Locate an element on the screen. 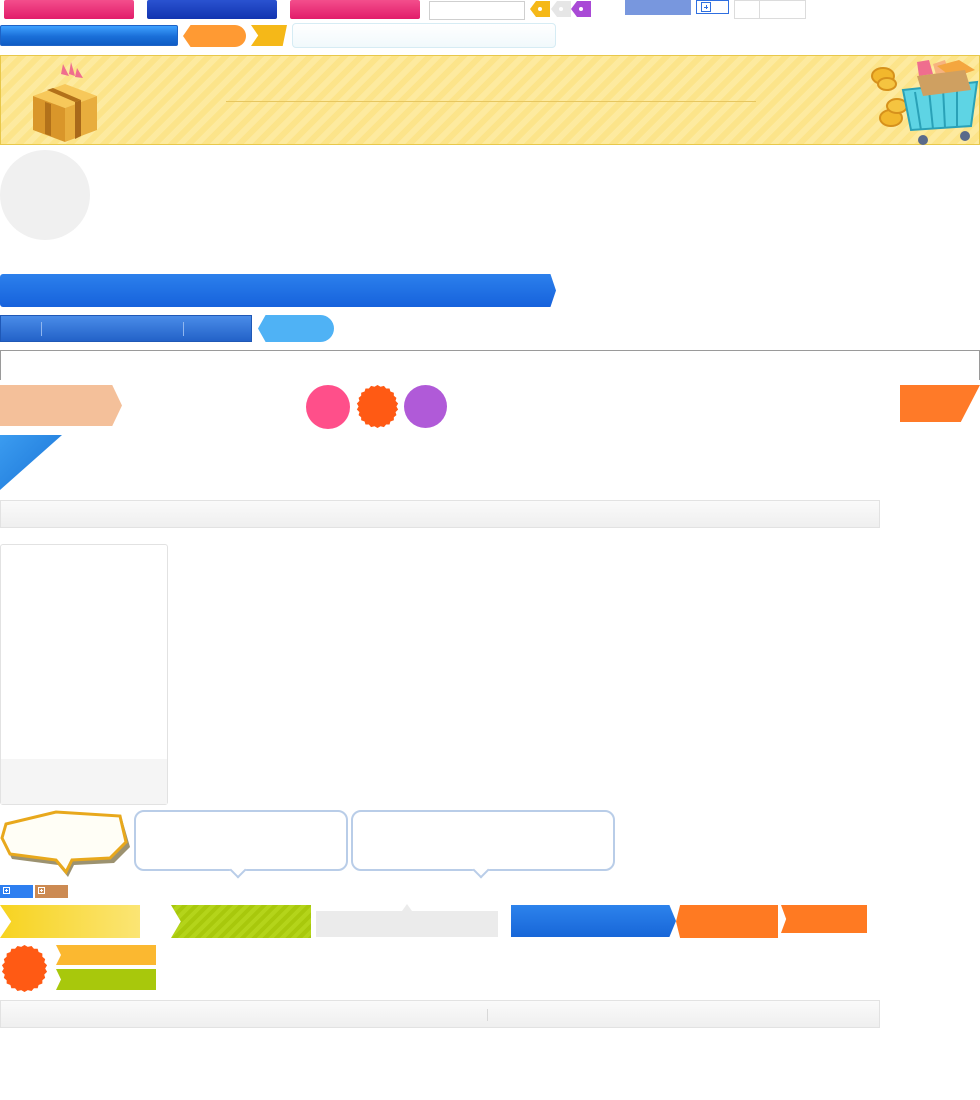  blue-ribbon-button is located at coordinates (212, 9).